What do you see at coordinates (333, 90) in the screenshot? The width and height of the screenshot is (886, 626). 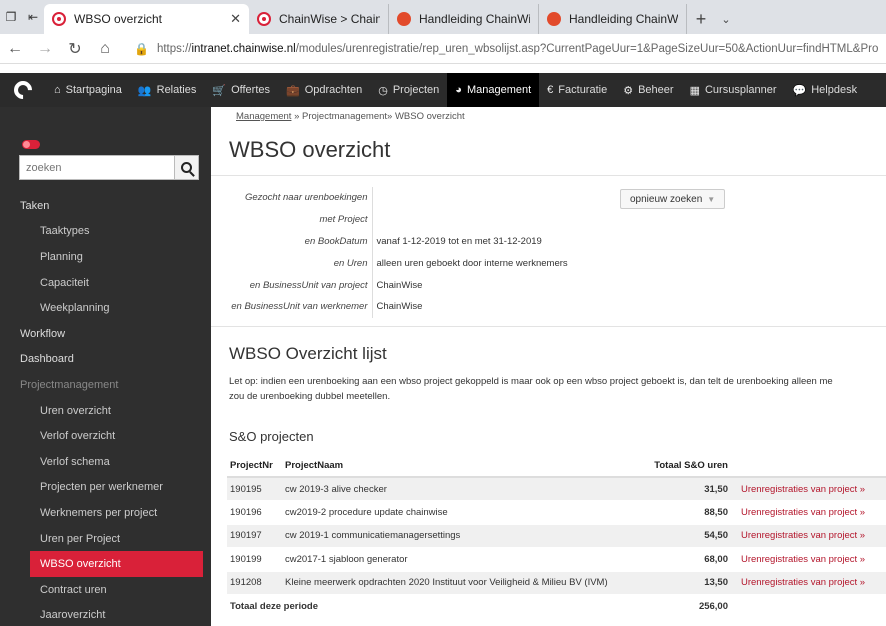 I see `nav-label: Opdrachten` at bounding box center [333, 90].